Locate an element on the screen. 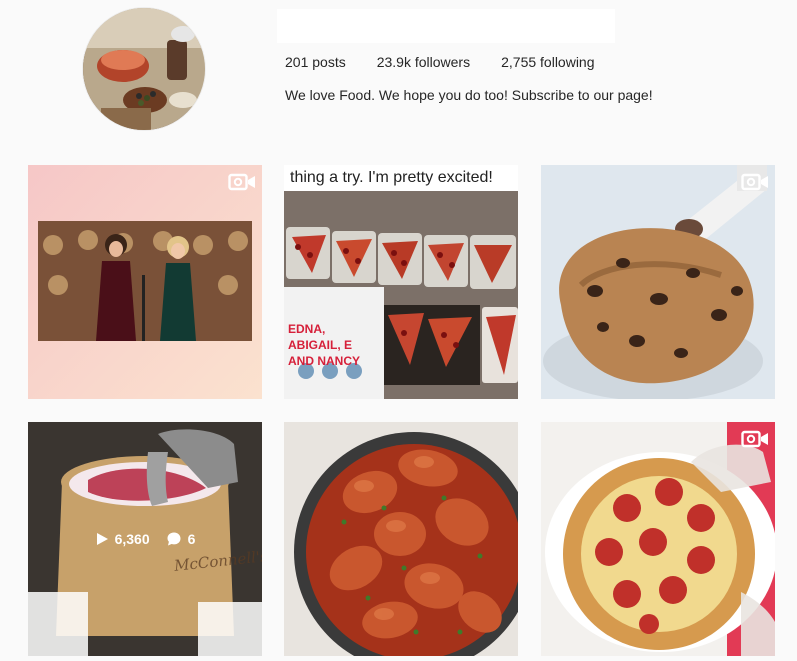 The width and height of the screenshot is (797, 661). posts-count: 201 posts is located at coordinates (315, 62).